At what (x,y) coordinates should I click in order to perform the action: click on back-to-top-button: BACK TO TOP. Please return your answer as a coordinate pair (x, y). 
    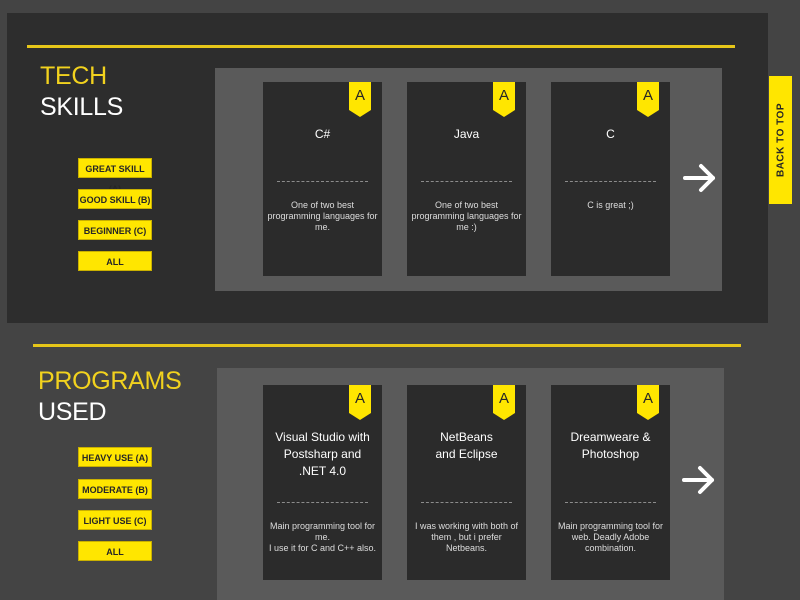
    Looking at the image, I should click on (780, 140).